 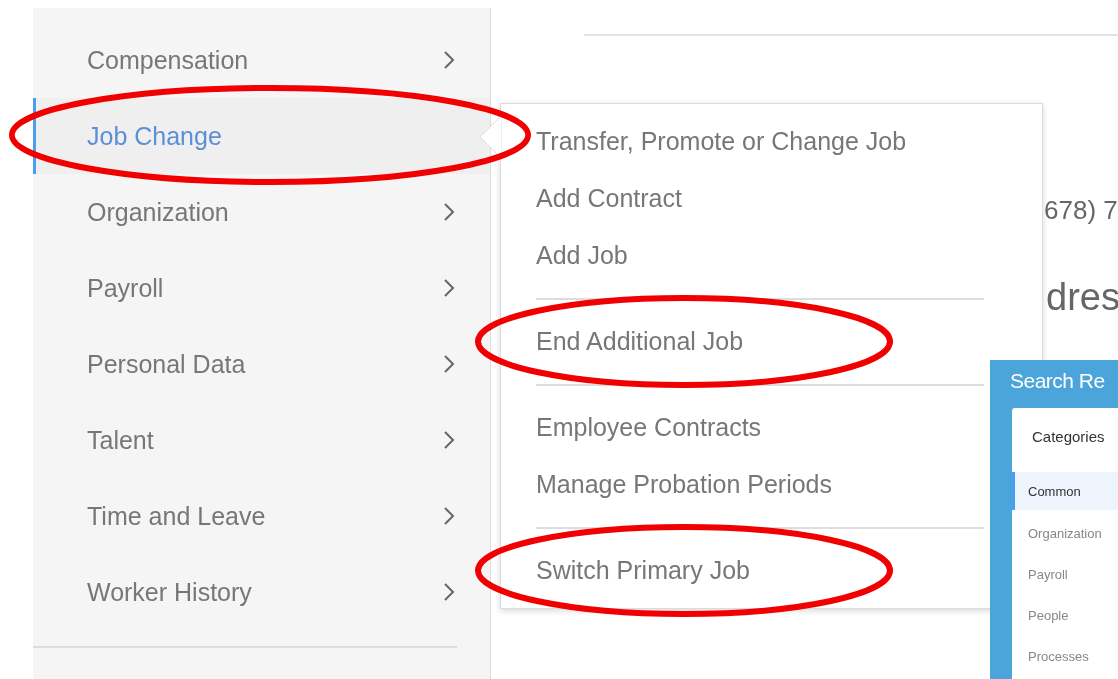 I want to click on categories-heading: Categories, so click(x=1068, y=437).